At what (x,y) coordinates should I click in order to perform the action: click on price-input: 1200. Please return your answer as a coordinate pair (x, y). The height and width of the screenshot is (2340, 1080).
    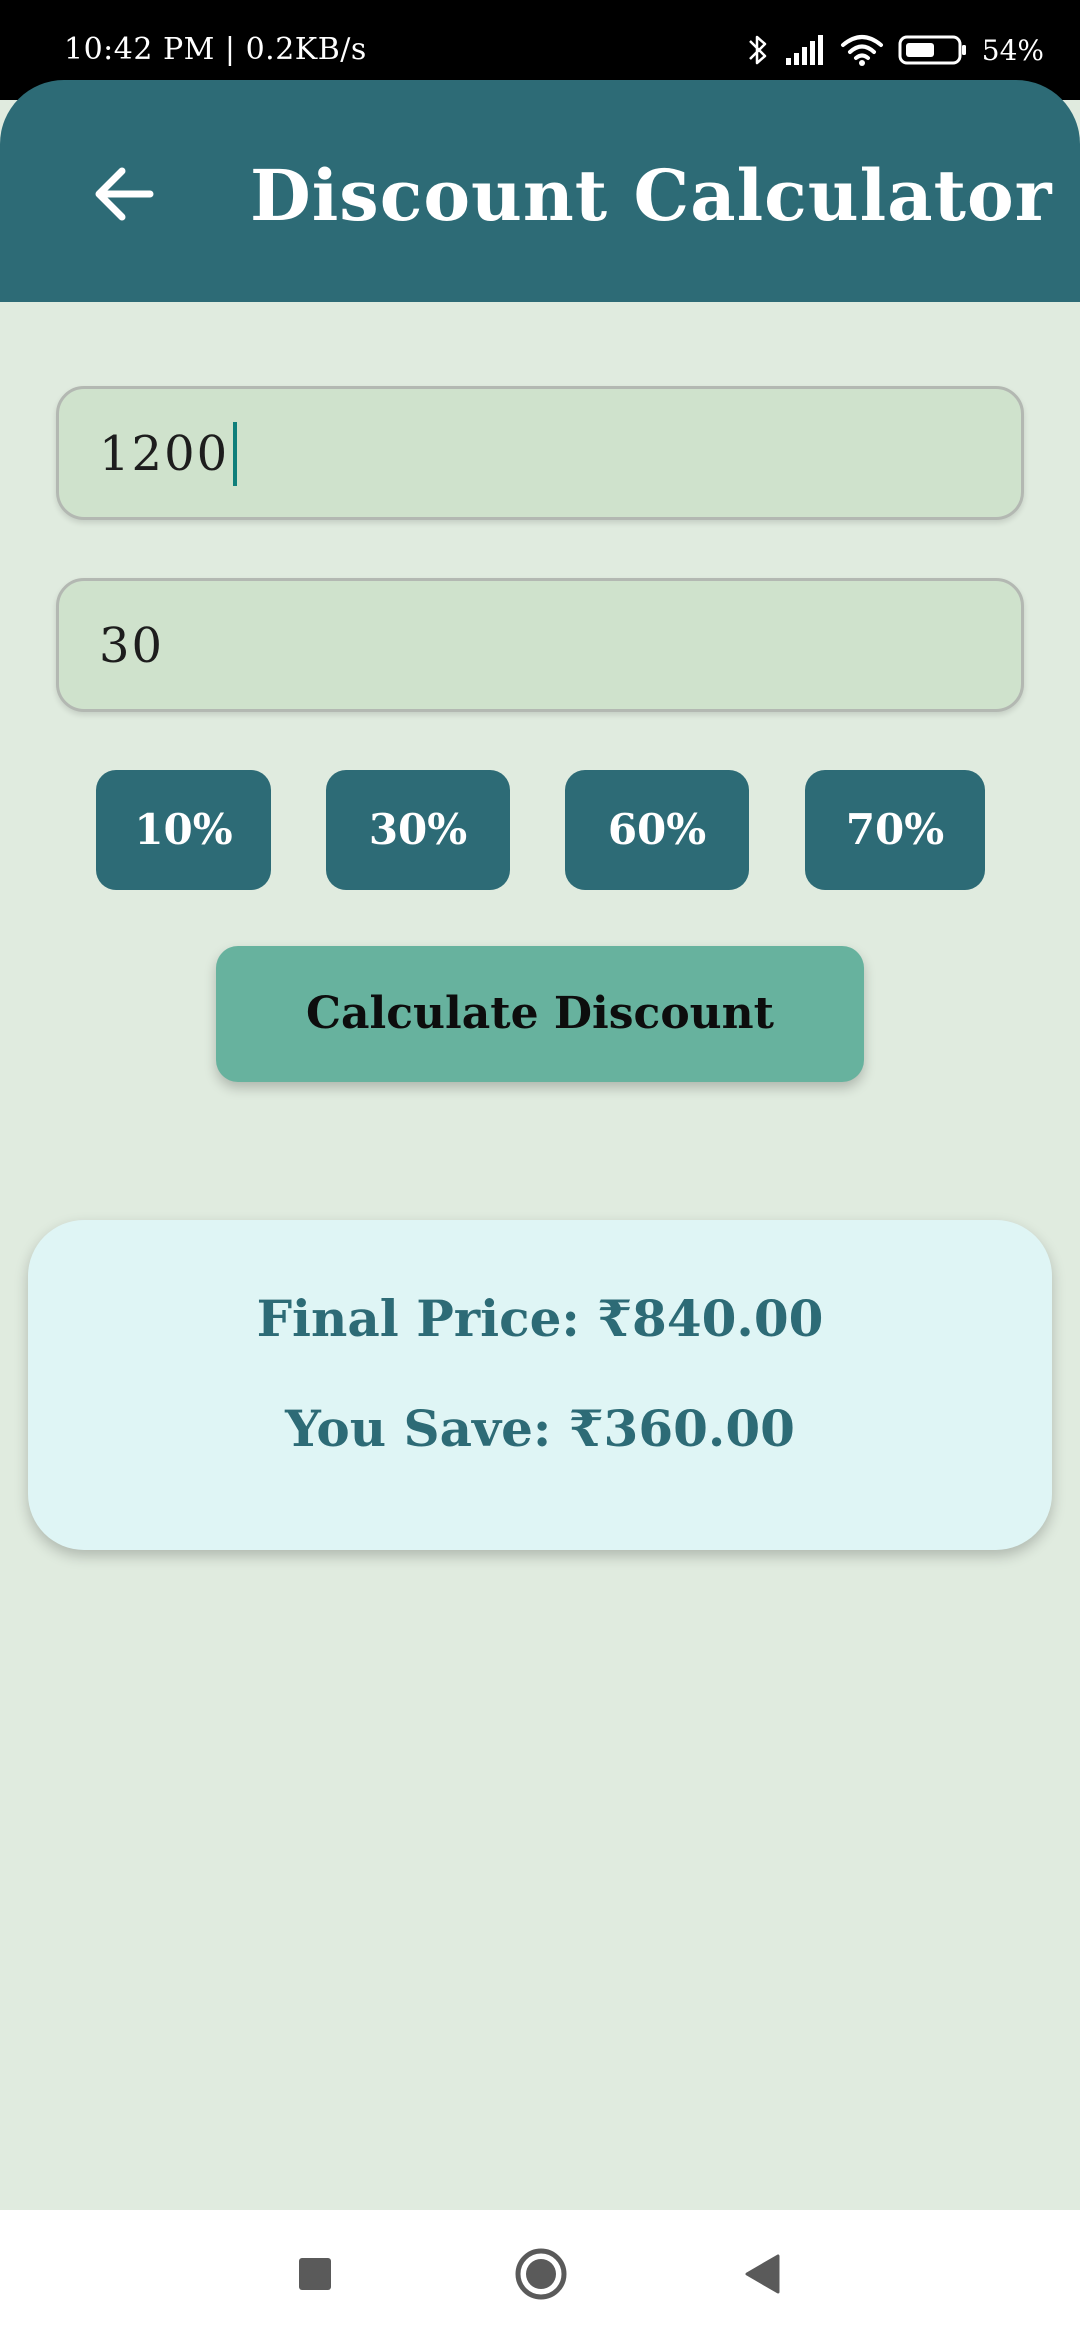
    Looking at the image, I should click on (540, 453).